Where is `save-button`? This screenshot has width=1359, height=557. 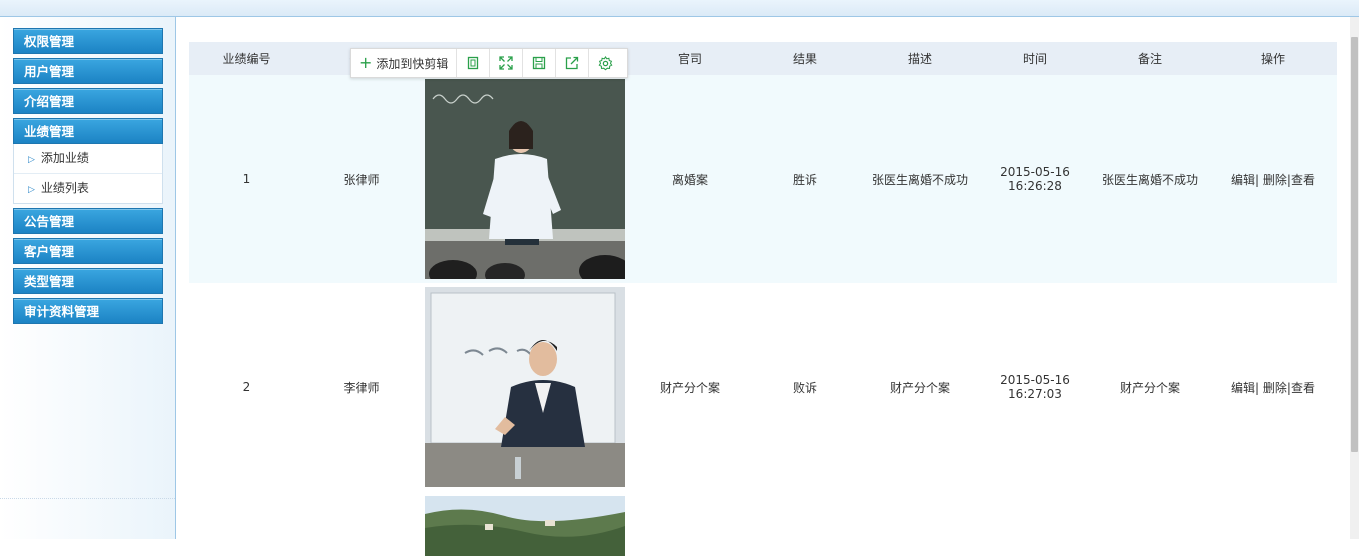
save-button is located at coordinates (540, 63).